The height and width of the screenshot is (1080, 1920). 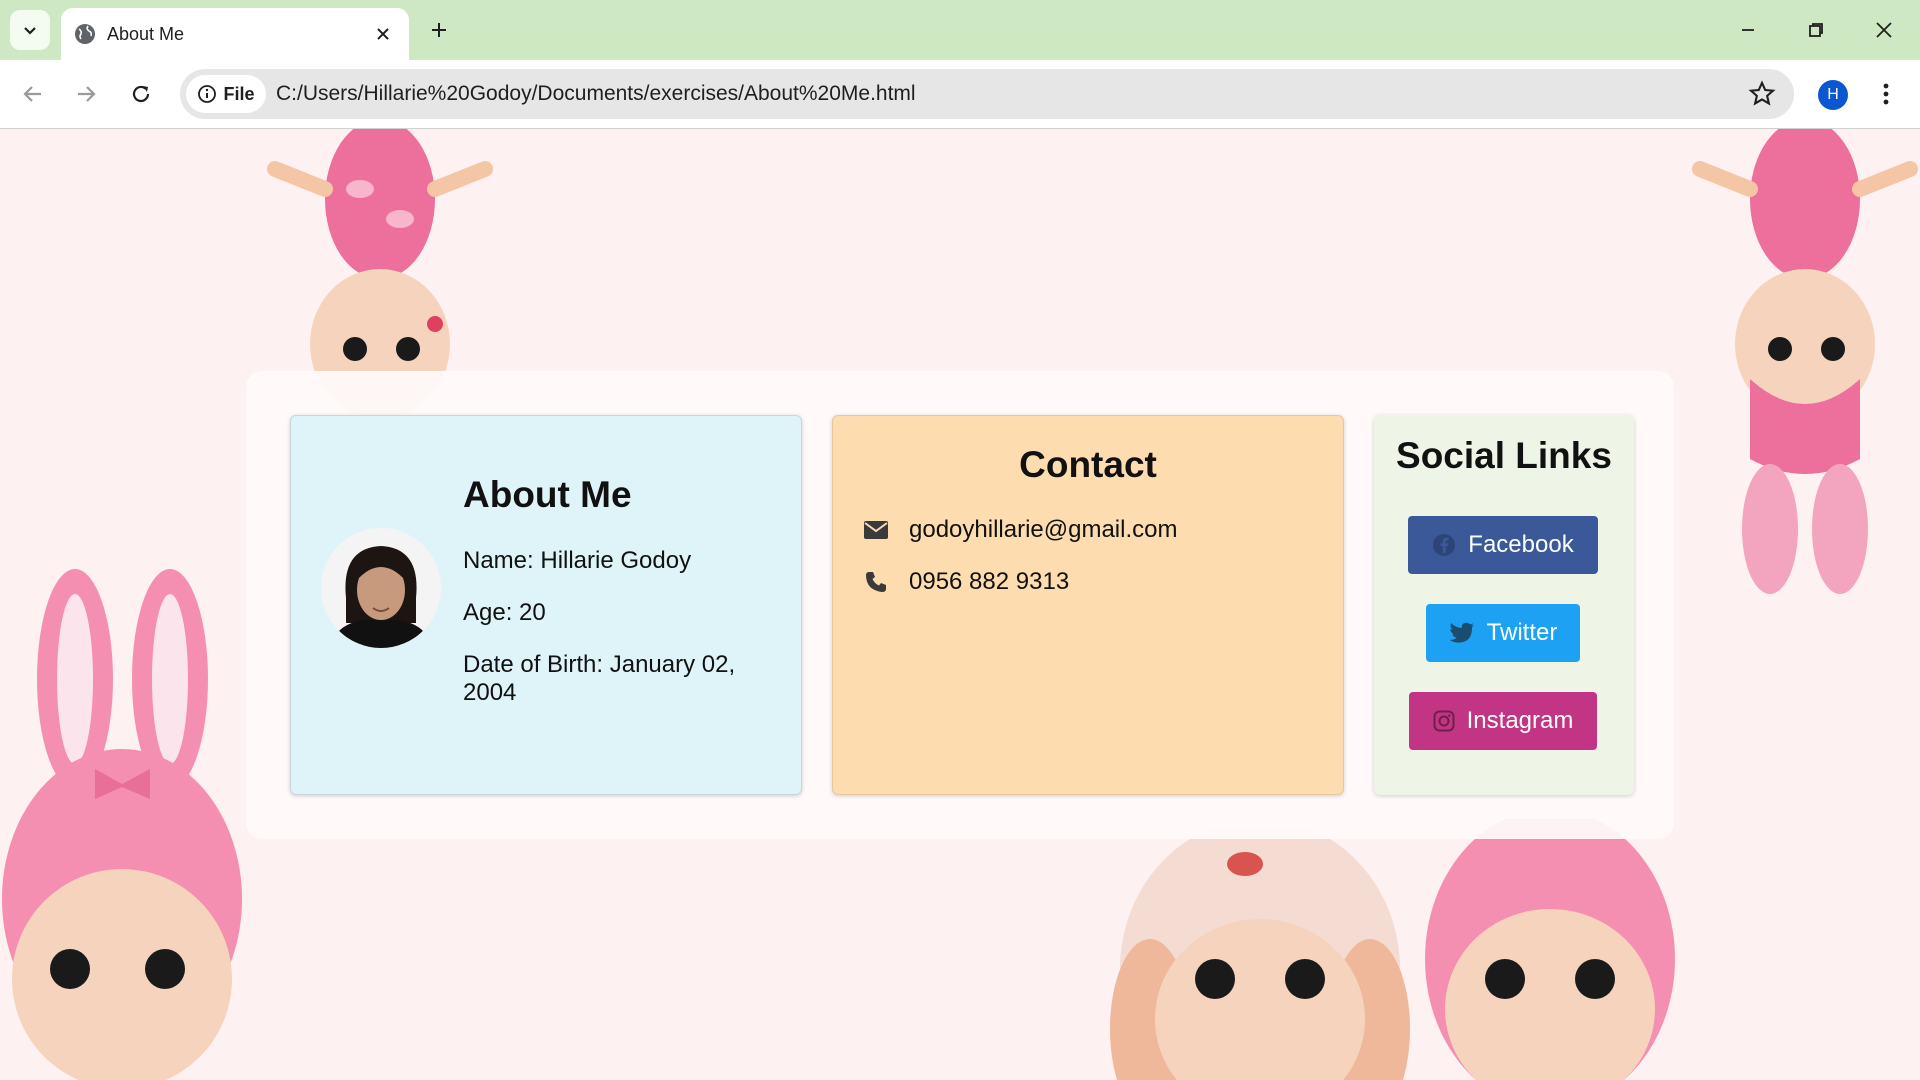 I want to click on social-card: Social Links Facebook Twitter Instagram, so click(x=1504, y=605).